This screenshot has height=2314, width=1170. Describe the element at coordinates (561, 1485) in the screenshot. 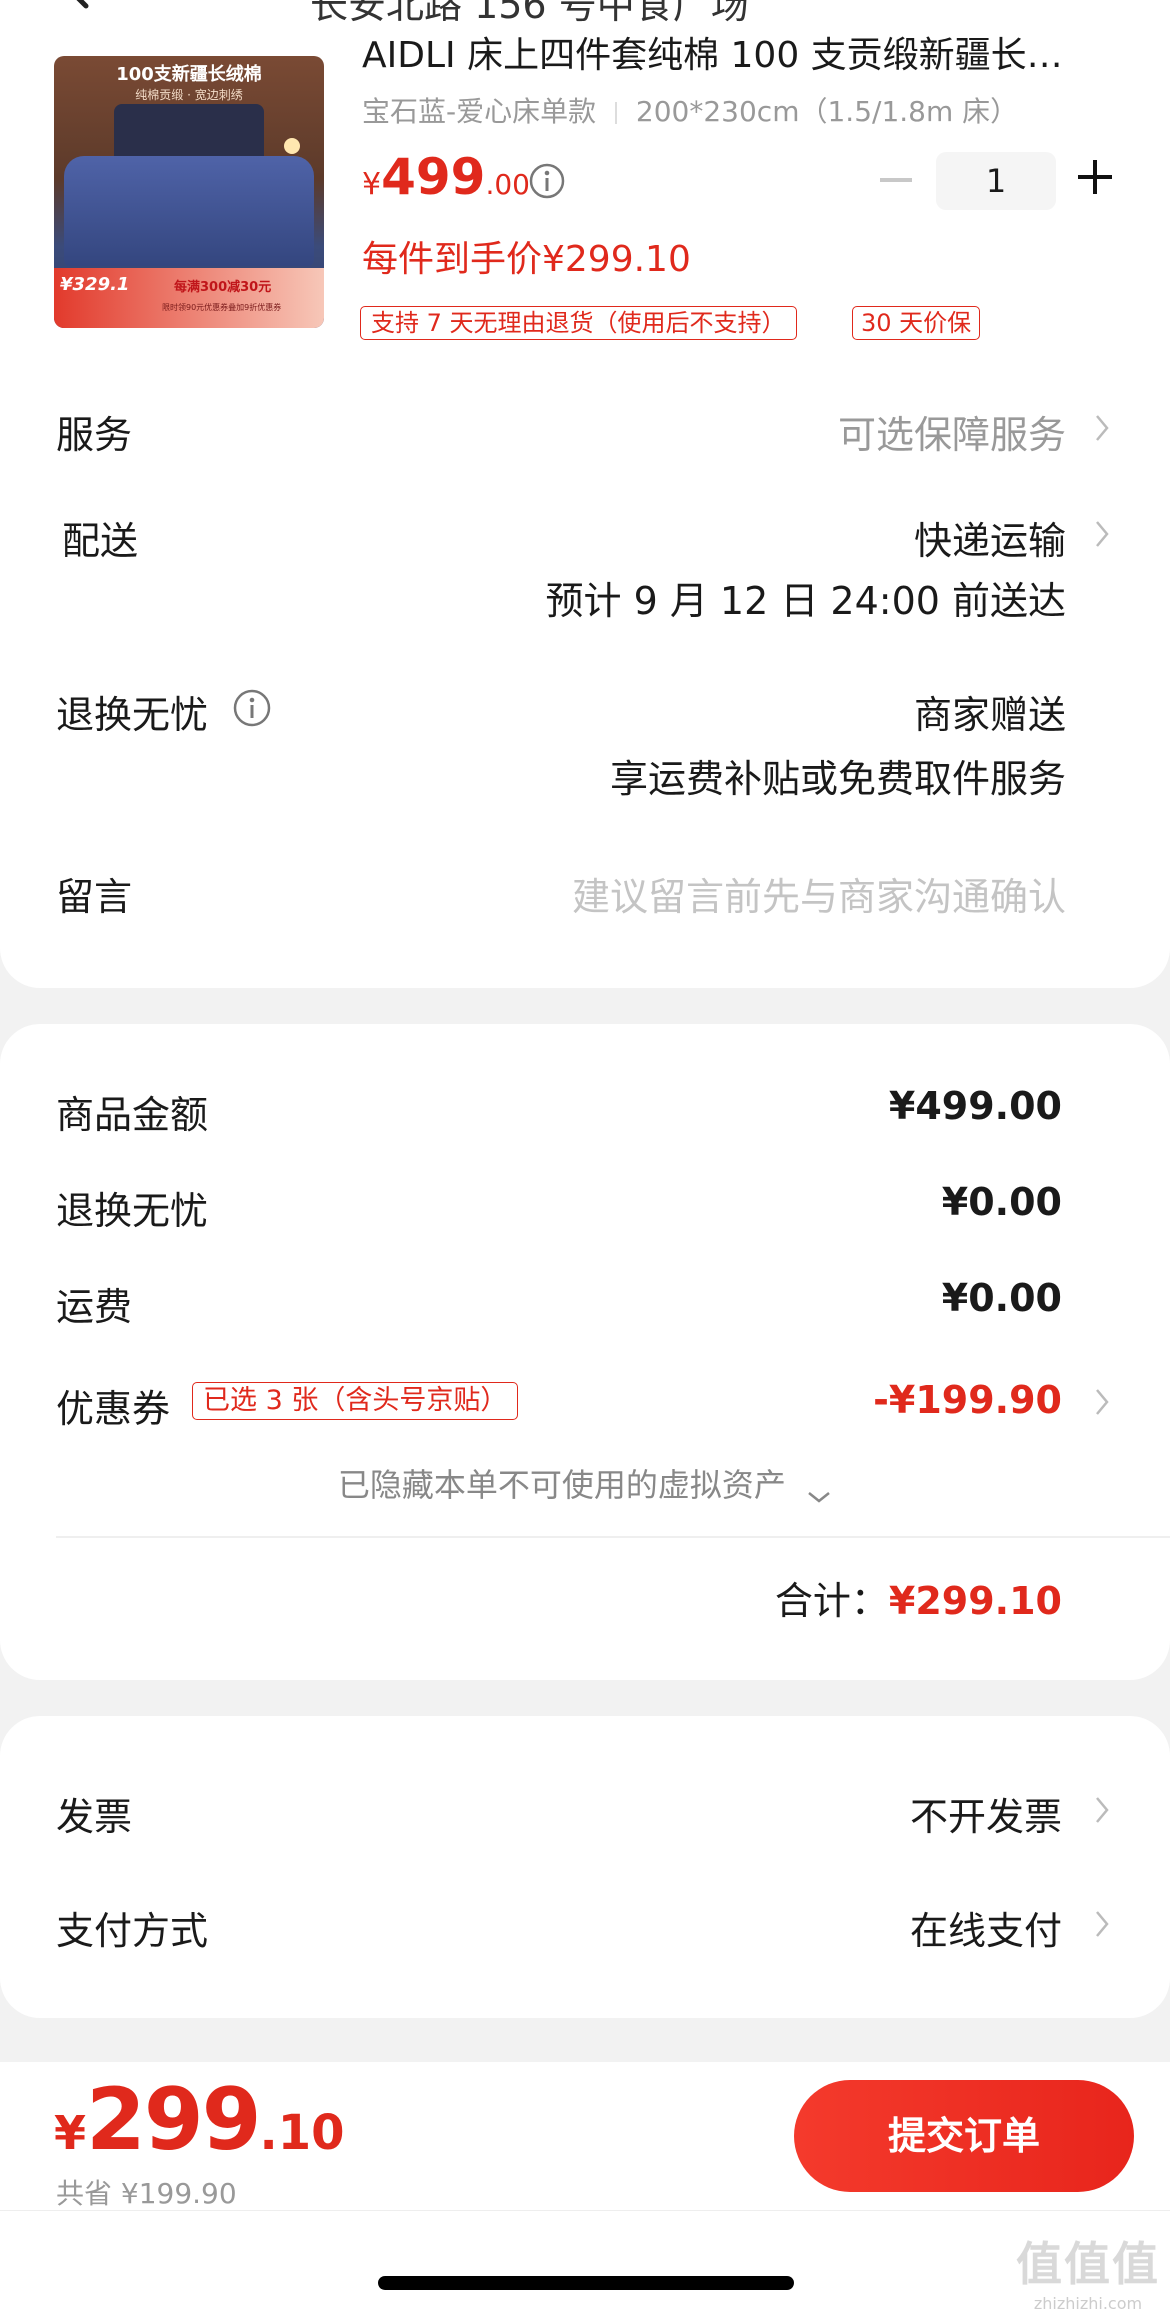

I see `hidden-assets-text: 已隐藏本单不可使用的虚拟资产` at that location.